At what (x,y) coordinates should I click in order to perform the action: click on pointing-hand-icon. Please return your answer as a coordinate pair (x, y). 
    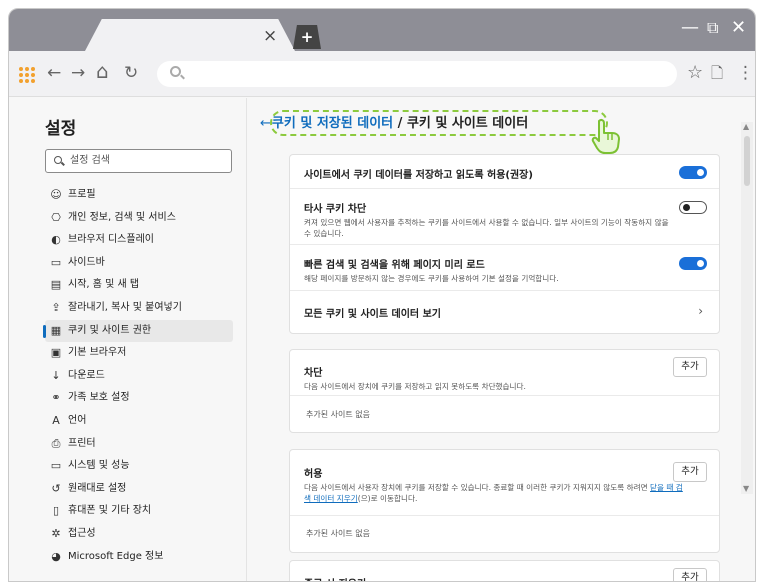
    Looking at the image, I should click on (605, 136).